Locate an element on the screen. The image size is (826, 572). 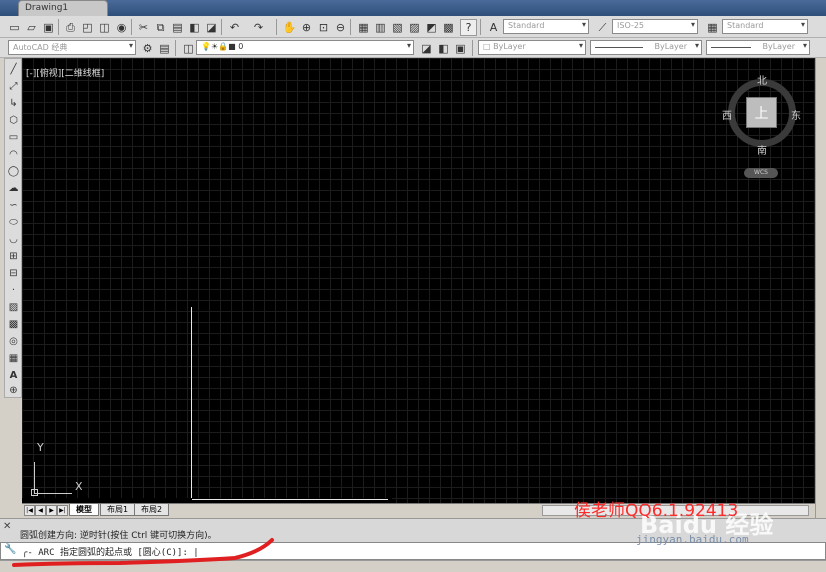
table-icon: ▦ is located at coordinates (13, 358).